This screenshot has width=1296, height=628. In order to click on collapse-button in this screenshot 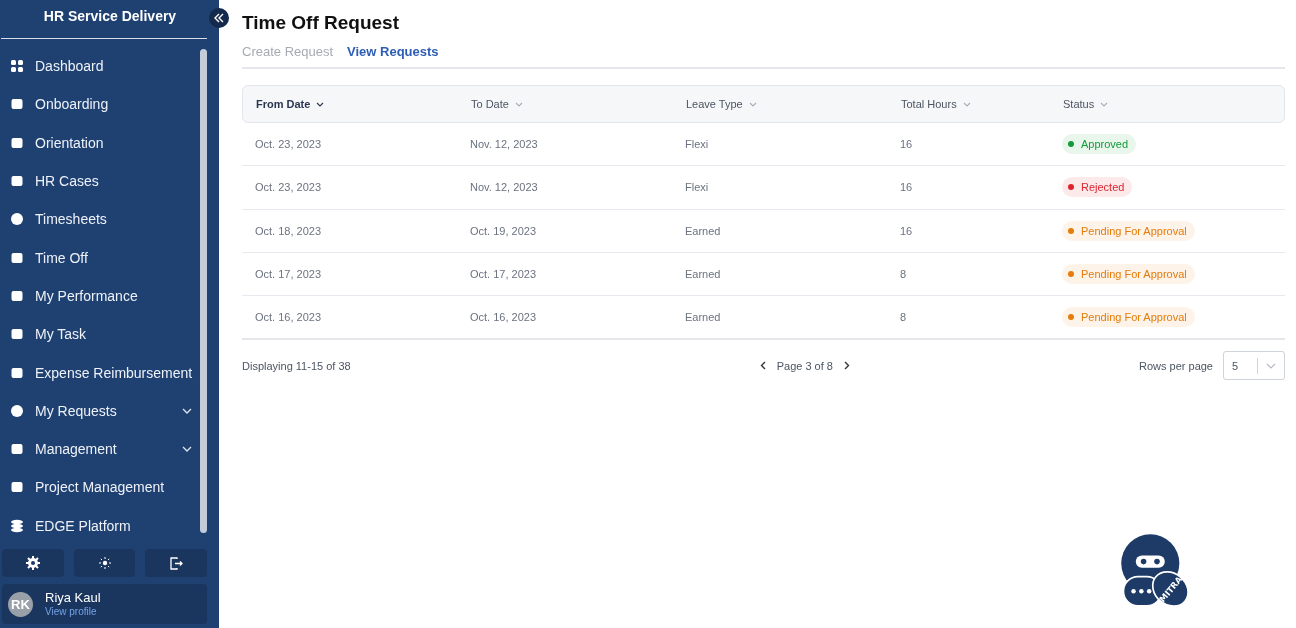, I will do `click(219, 18)`.